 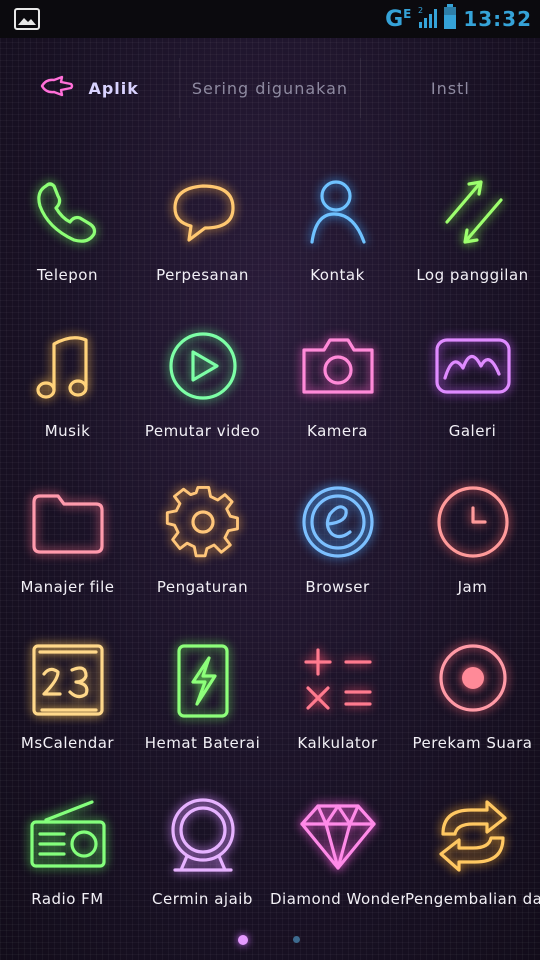 What do you see at coordinates (202, 899) in the screenshot?
I see `app-label: Cermin ajaib` at bounding box center [202, 899].